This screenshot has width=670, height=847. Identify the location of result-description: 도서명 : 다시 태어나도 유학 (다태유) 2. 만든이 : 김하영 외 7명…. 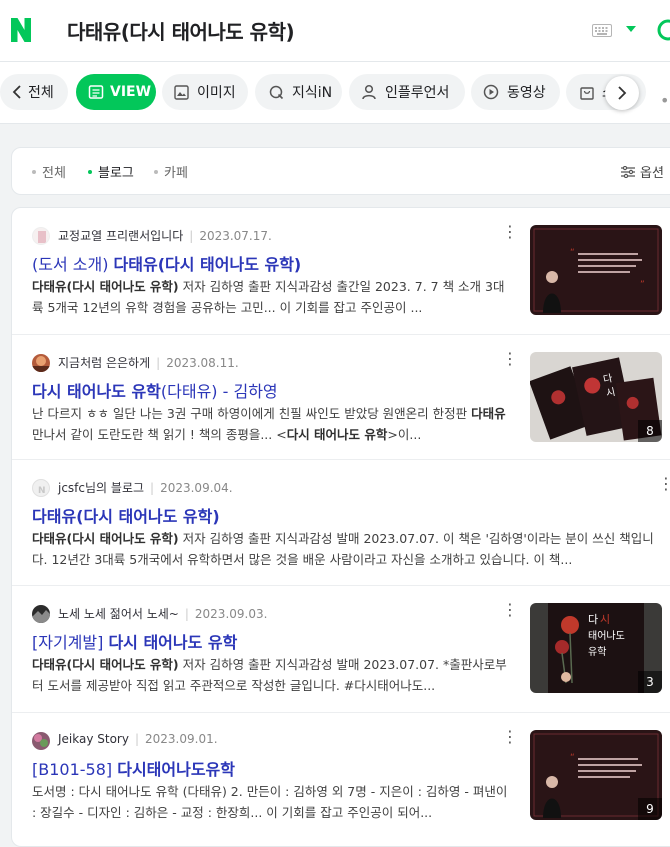
(270, 802).